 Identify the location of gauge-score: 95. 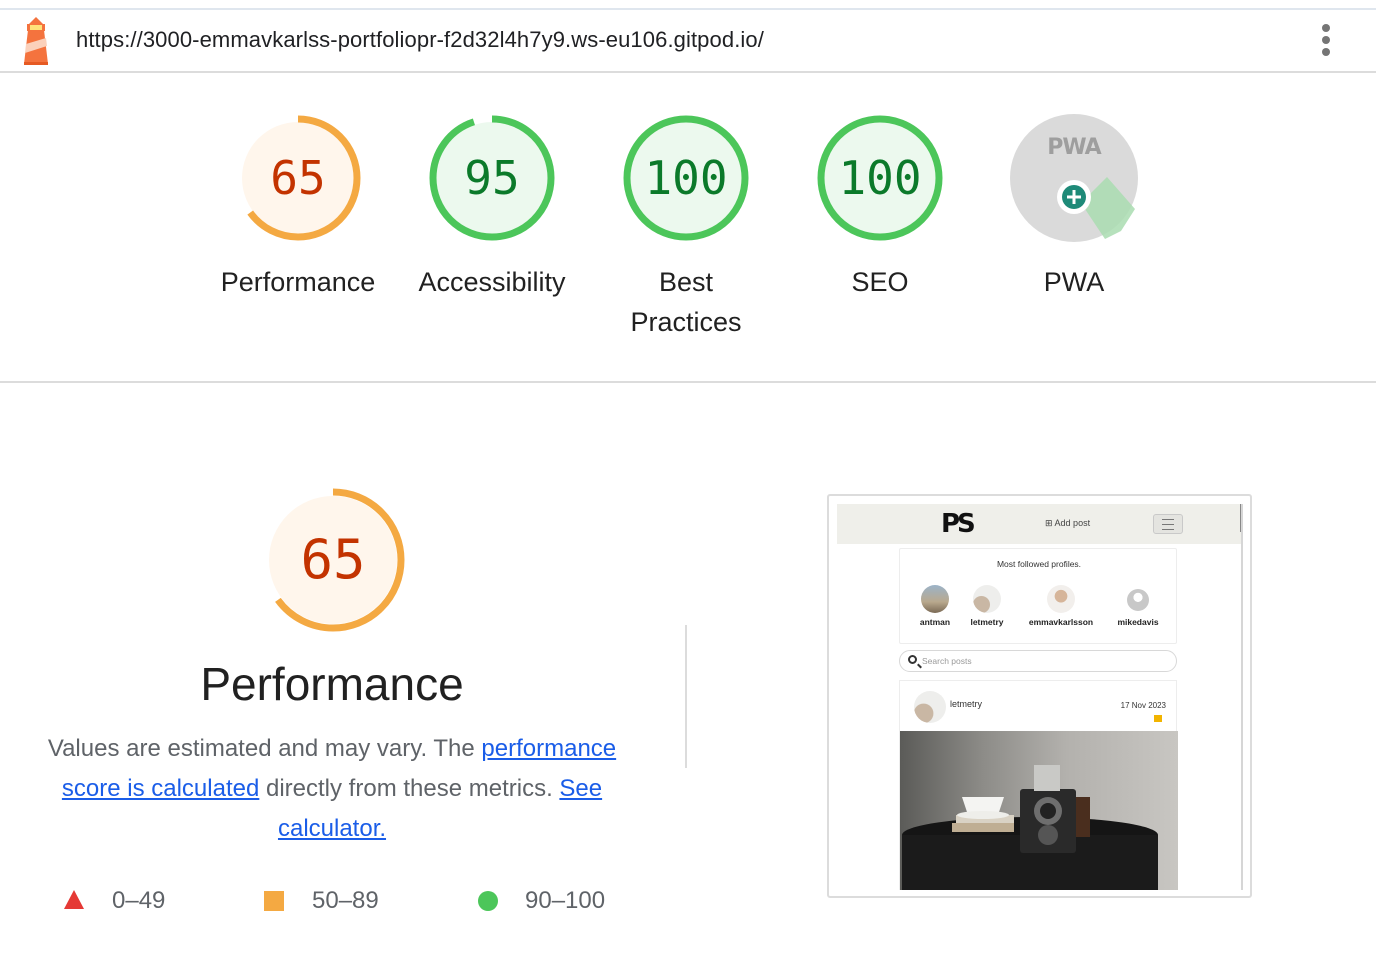
(492, 178).